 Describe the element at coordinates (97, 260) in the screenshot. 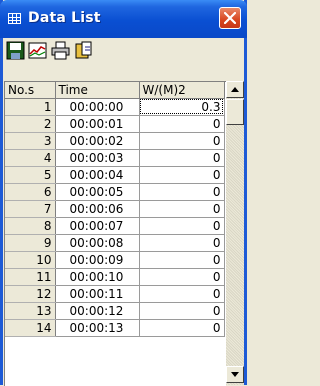

I see `time-cell: 00:00:09` at that location.